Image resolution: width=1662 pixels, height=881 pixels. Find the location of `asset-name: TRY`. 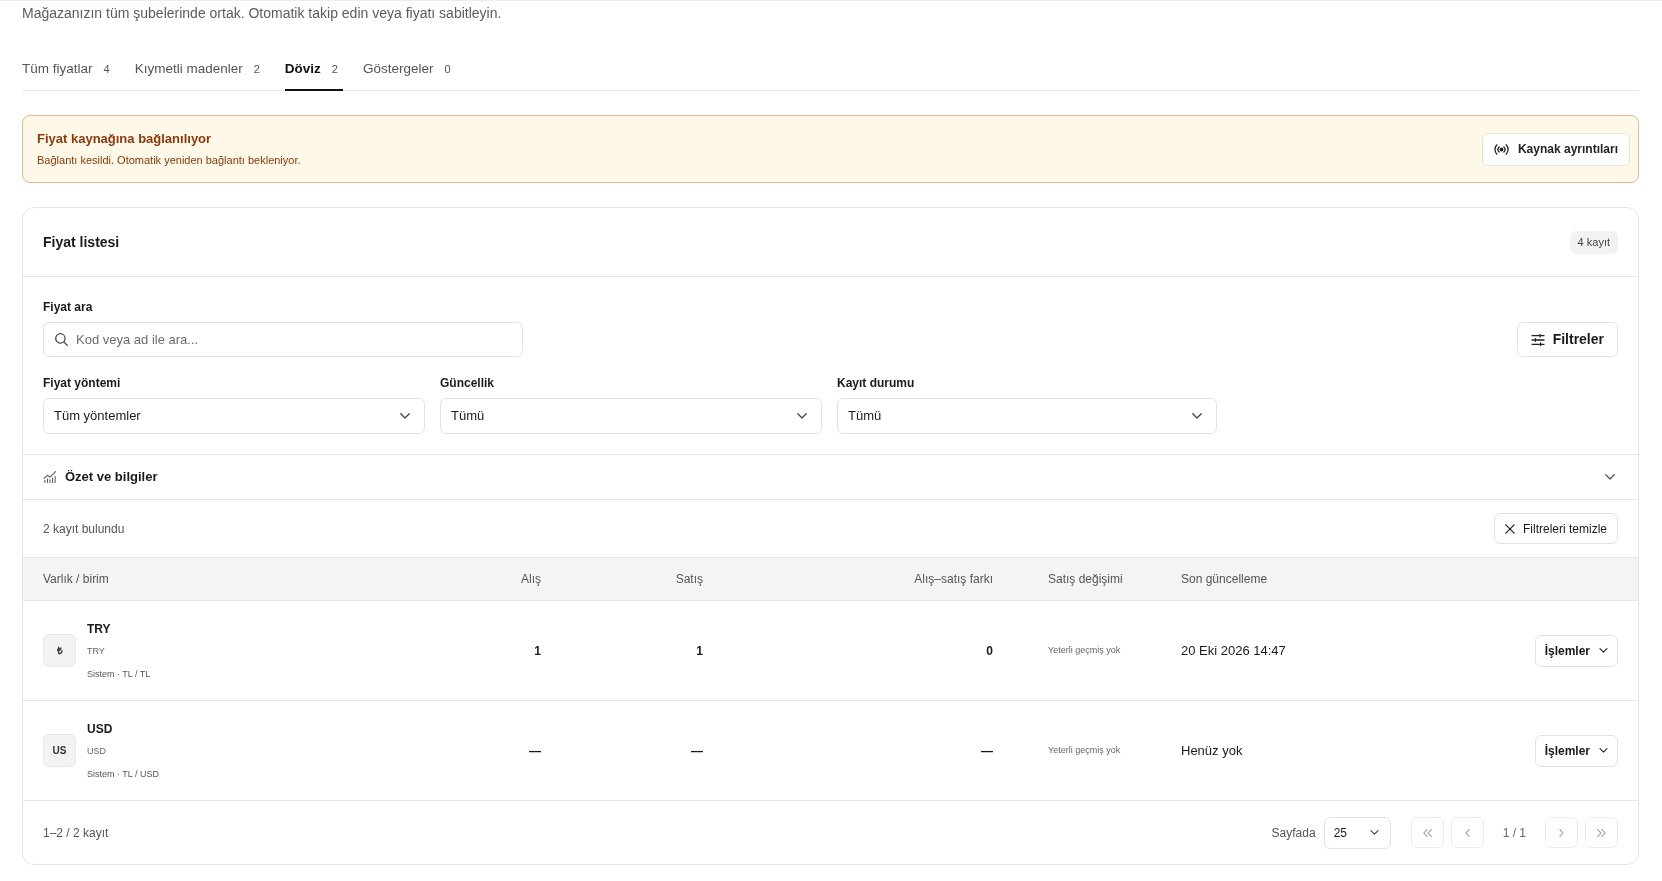

asset-name: TRY is located at coordinates (96, 651).